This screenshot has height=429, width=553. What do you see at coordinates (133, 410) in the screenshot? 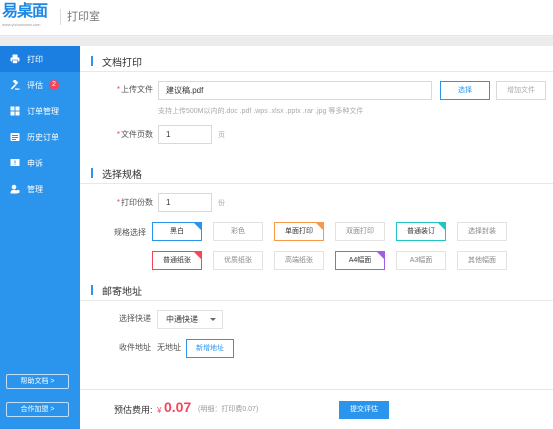
I see `fee-label: 预估费用:` at bounding box center [133, 410].